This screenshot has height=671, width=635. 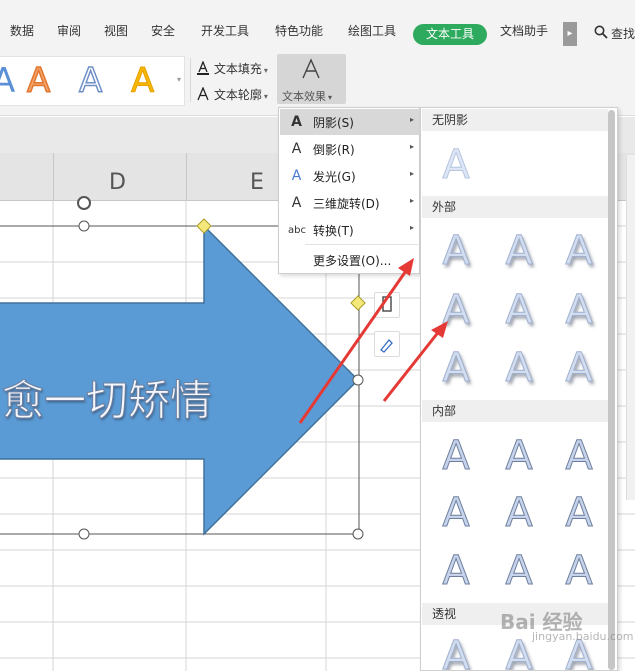 I want to click on text-fill-icon, so click(x=203, y=67).